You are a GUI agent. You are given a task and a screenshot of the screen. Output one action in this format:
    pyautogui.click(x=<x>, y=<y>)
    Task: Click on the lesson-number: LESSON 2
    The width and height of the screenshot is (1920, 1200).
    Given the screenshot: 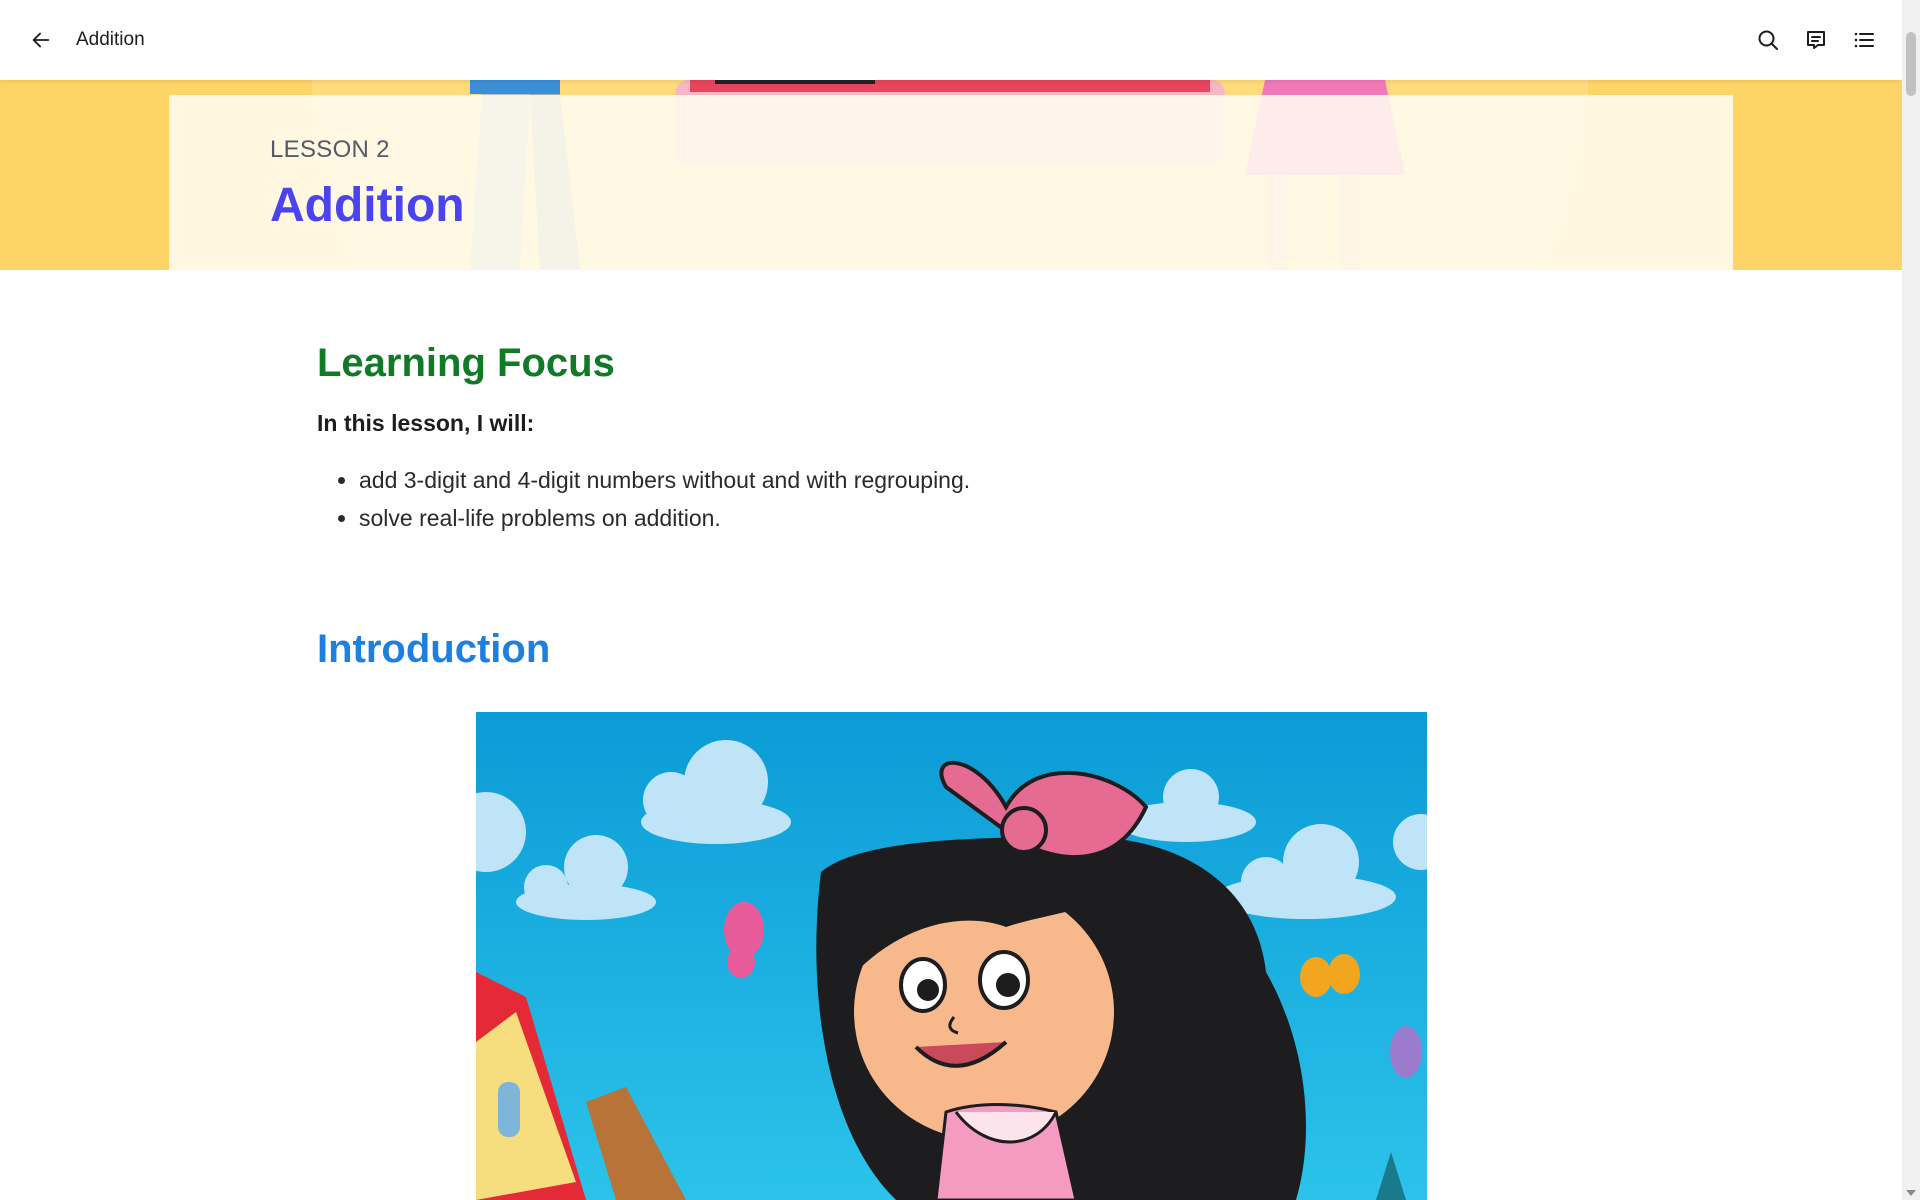 What is the action you would take?
    pyautogui.click(x=330, y=149)
    